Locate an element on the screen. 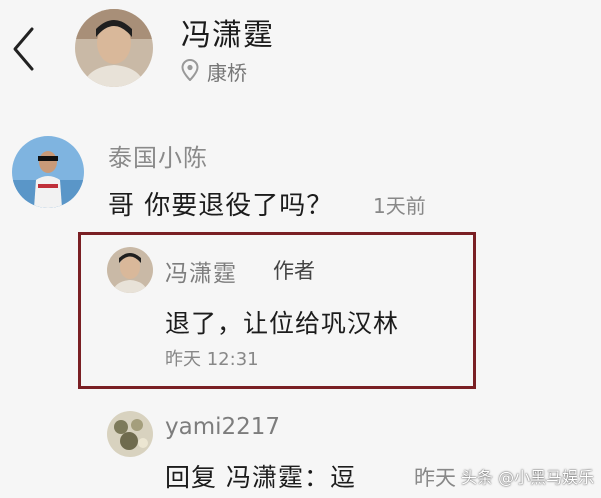 This screenshot has height=498, width=601. comment-timestamp: 1天前 is located at coordinates (399, 206).